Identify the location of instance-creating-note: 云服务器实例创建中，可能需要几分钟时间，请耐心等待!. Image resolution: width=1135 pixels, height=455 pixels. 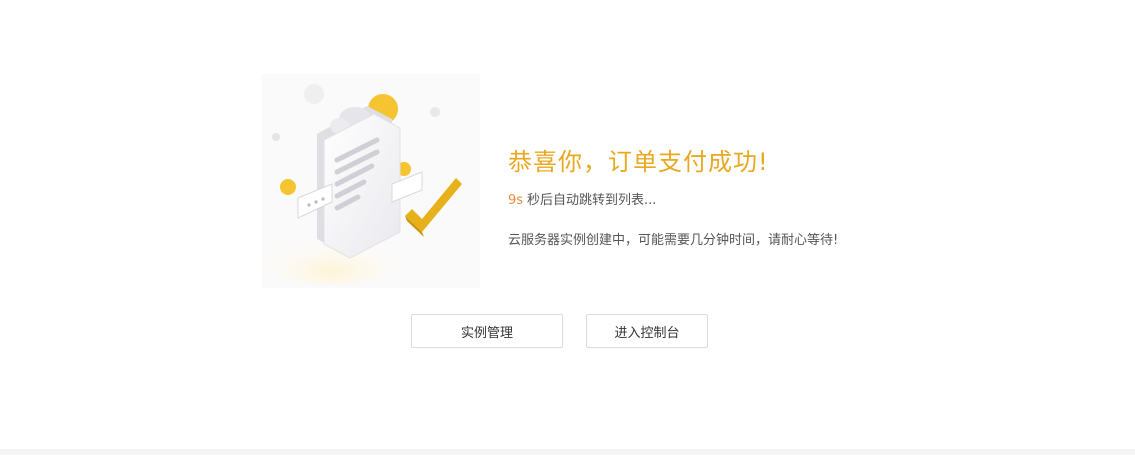
(673, 240).